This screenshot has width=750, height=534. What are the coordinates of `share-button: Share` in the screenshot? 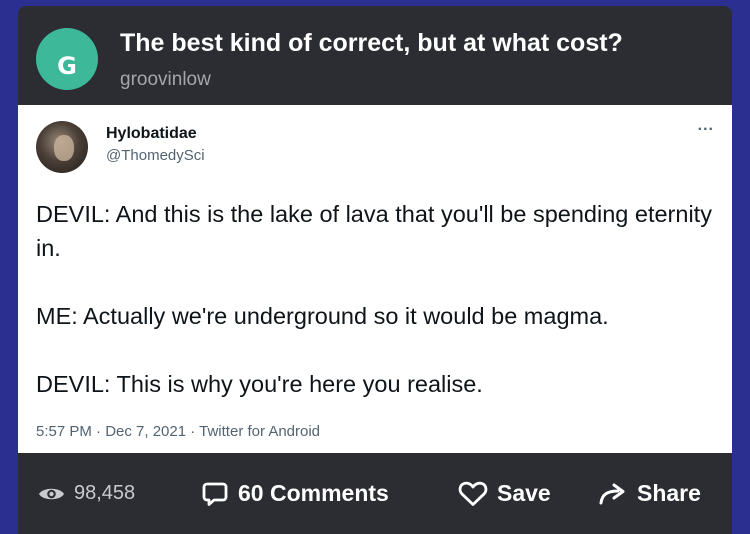 It's located at (649, 493).